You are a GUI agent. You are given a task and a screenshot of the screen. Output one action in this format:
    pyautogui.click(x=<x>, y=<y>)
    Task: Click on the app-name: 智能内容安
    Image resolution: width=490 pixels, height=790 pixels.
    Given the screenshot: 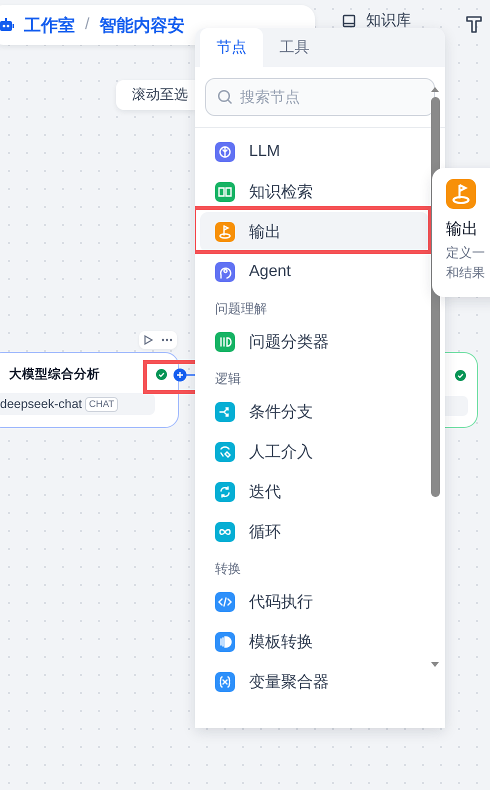 What is the action you would take?
    pyautogui.click(x=141, y=25)
    